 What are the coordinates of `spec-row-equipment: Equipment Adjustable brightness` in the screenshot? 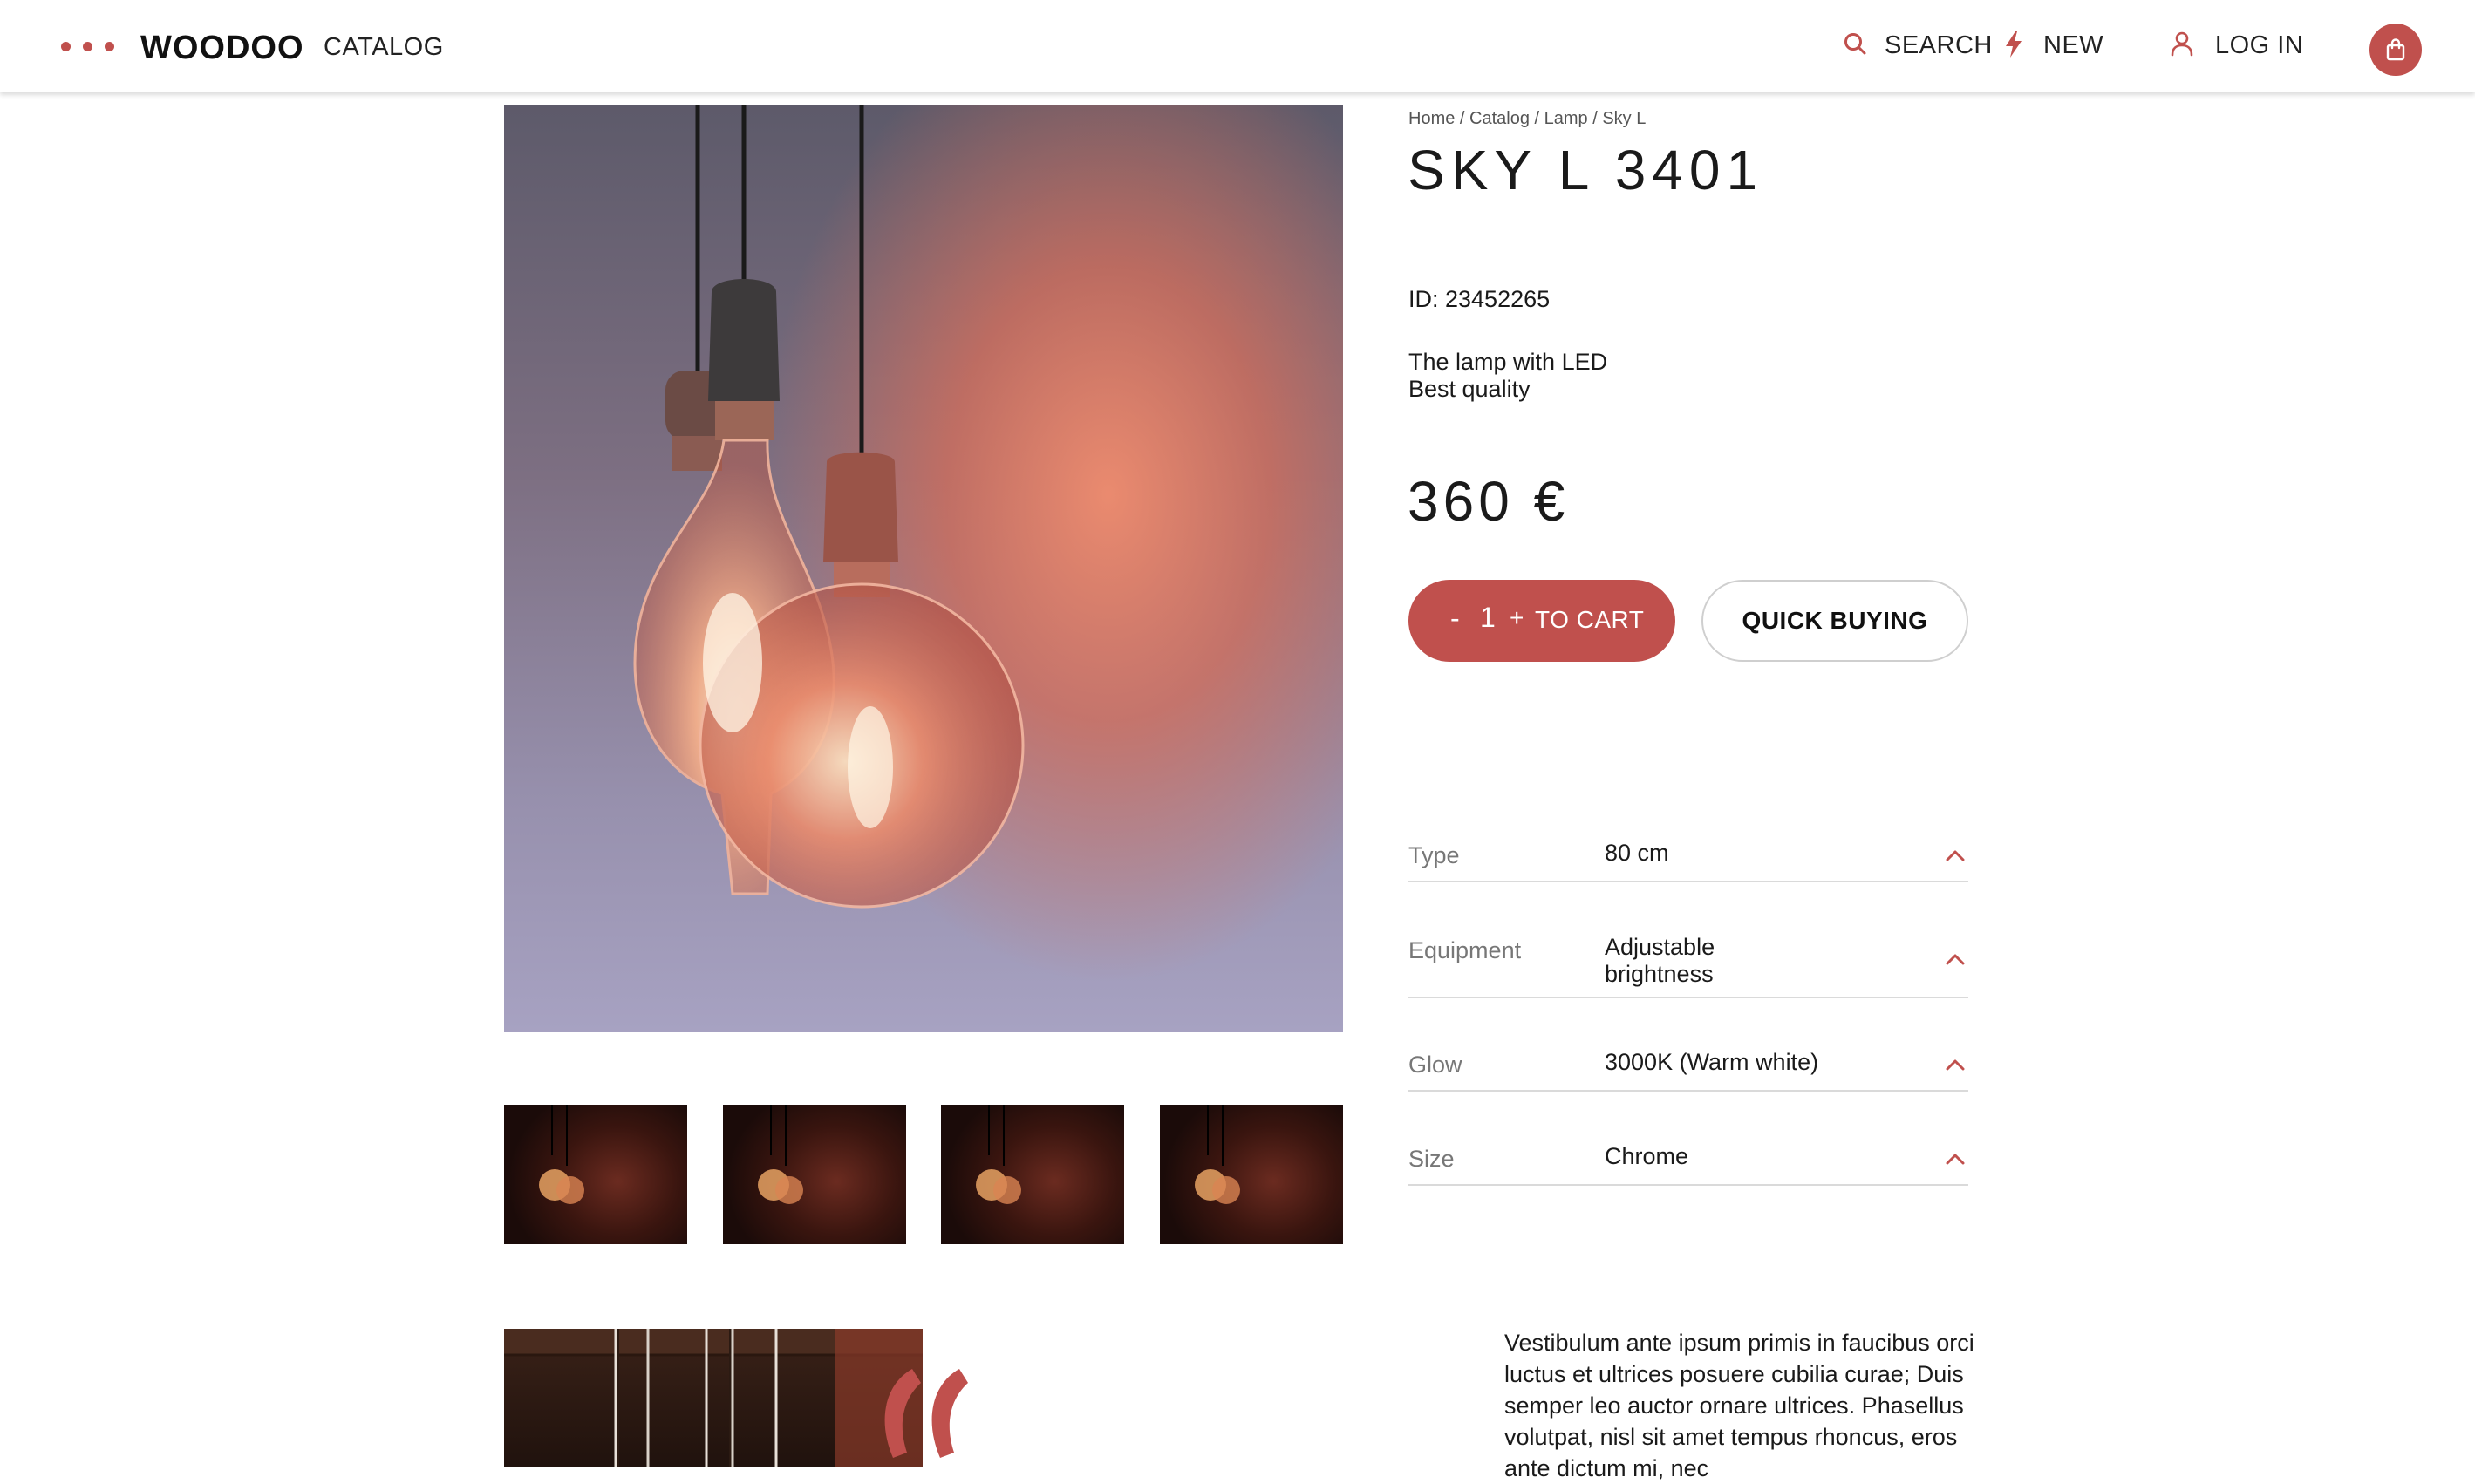 It's located at (1688, 959).